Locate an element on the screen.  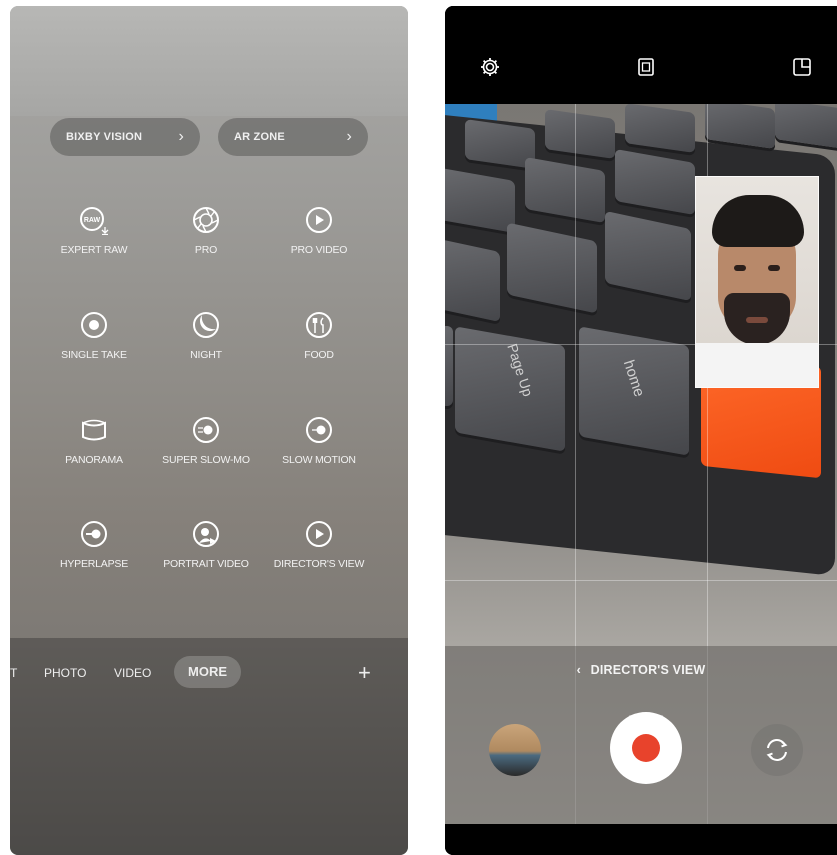
mode-label: SLOW MOTION is located at coordinates (319, 460).